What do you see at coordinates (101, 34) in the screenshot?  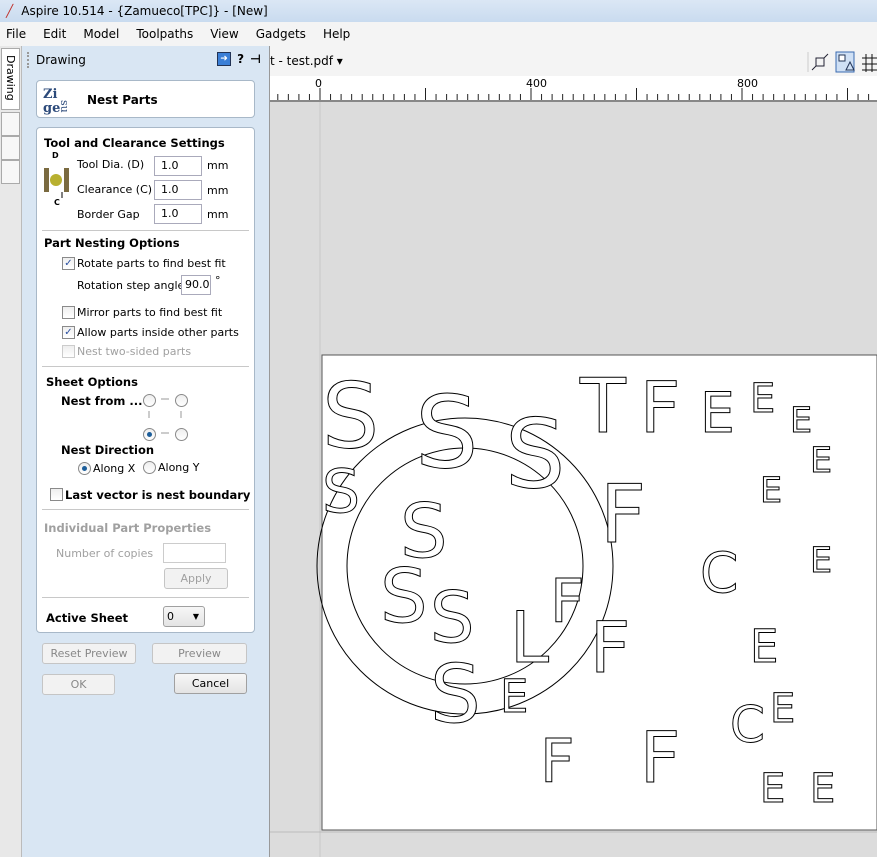 I see `menu-model: Model` at bounding box center [101, 34].